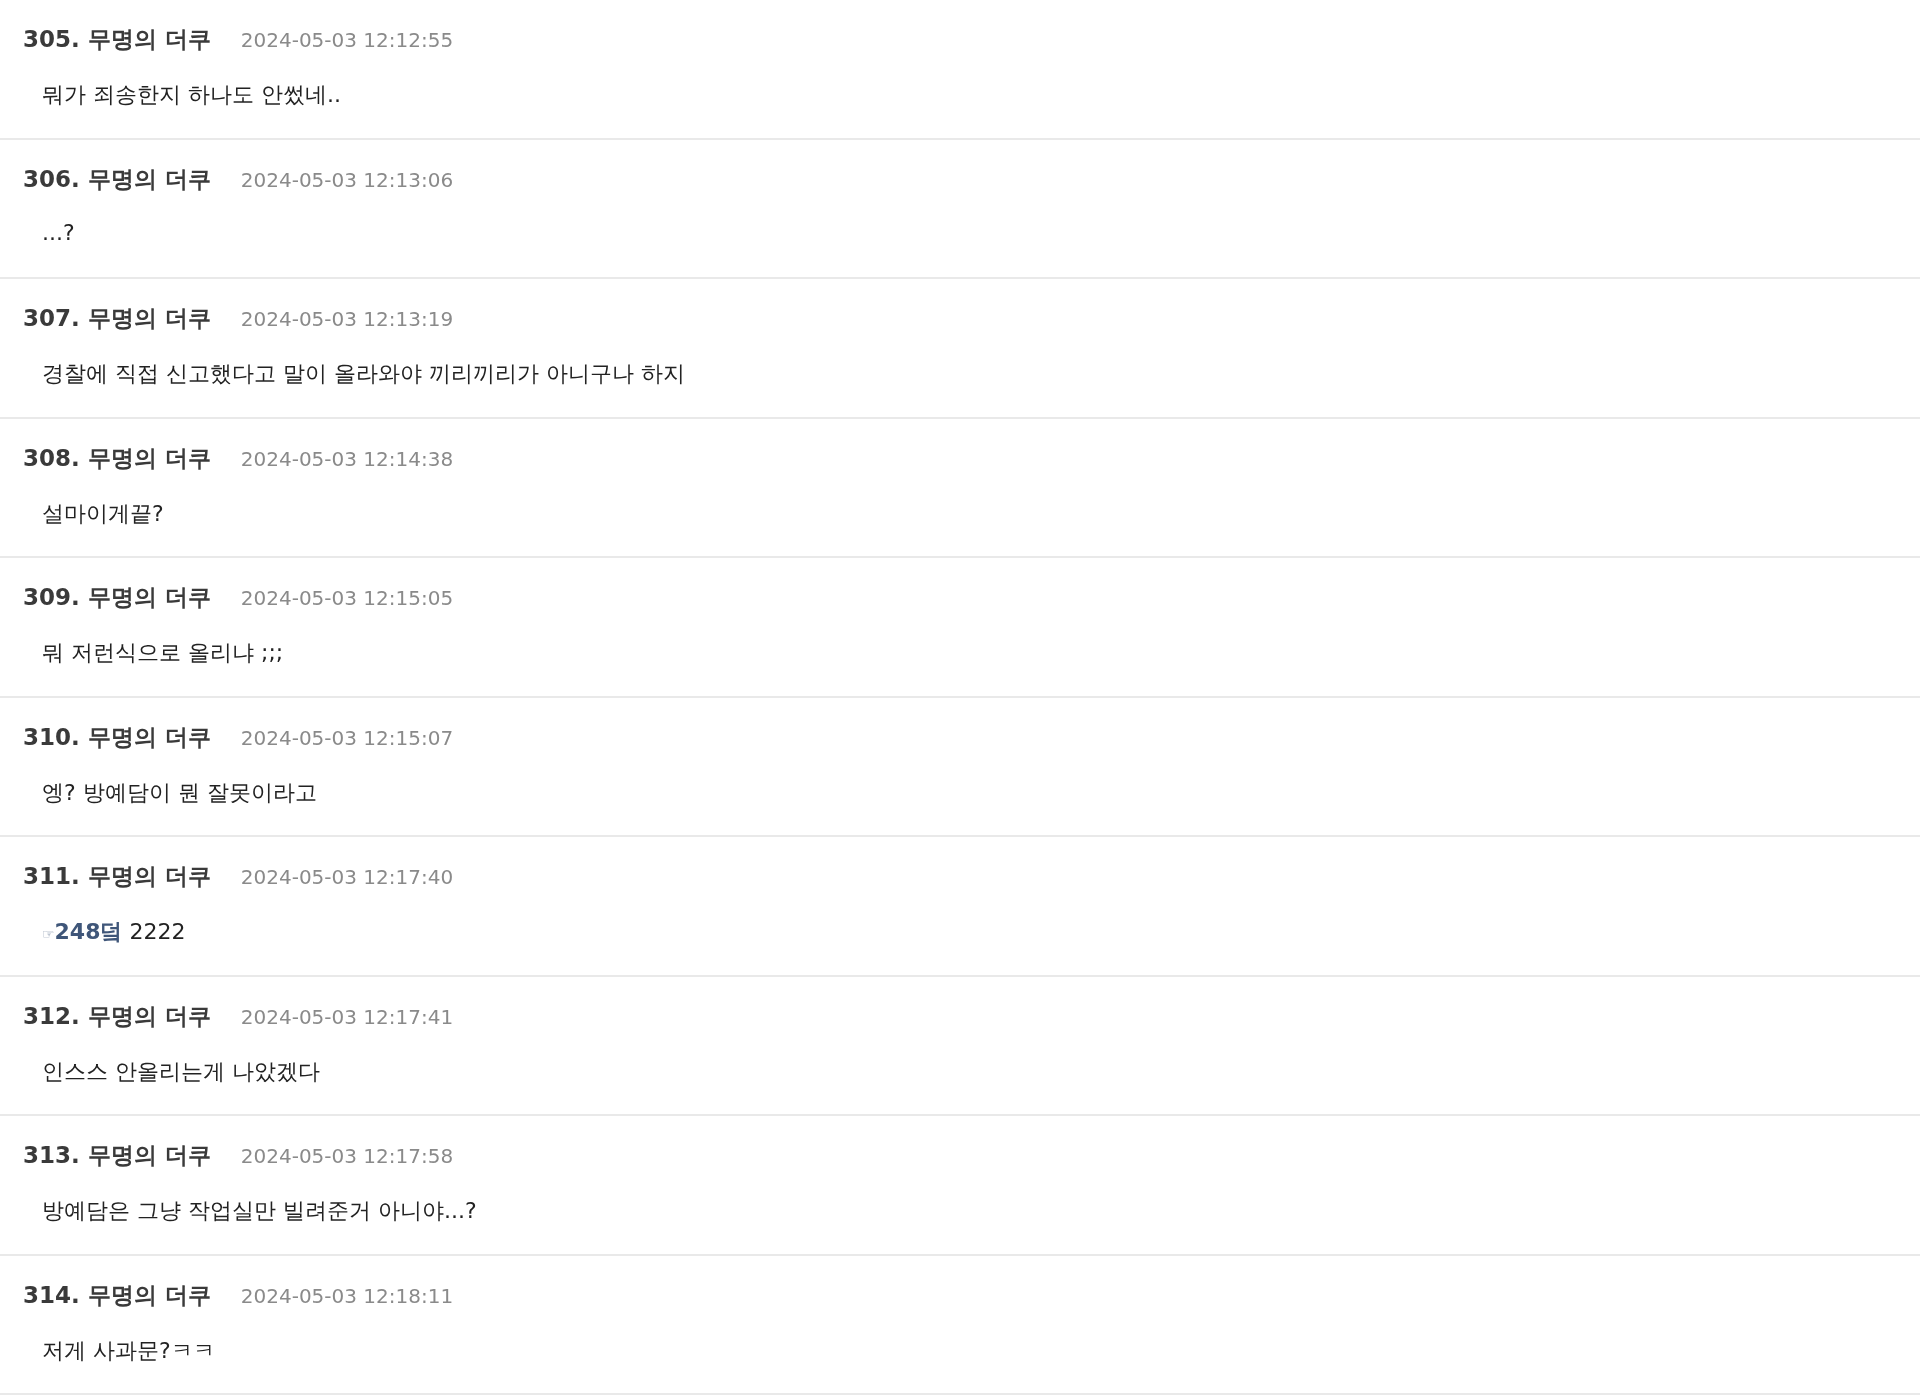 The image size is (1920, 1395). I want to click on comment-date: 2024-05-03 12:15:07, so click(347, 737).